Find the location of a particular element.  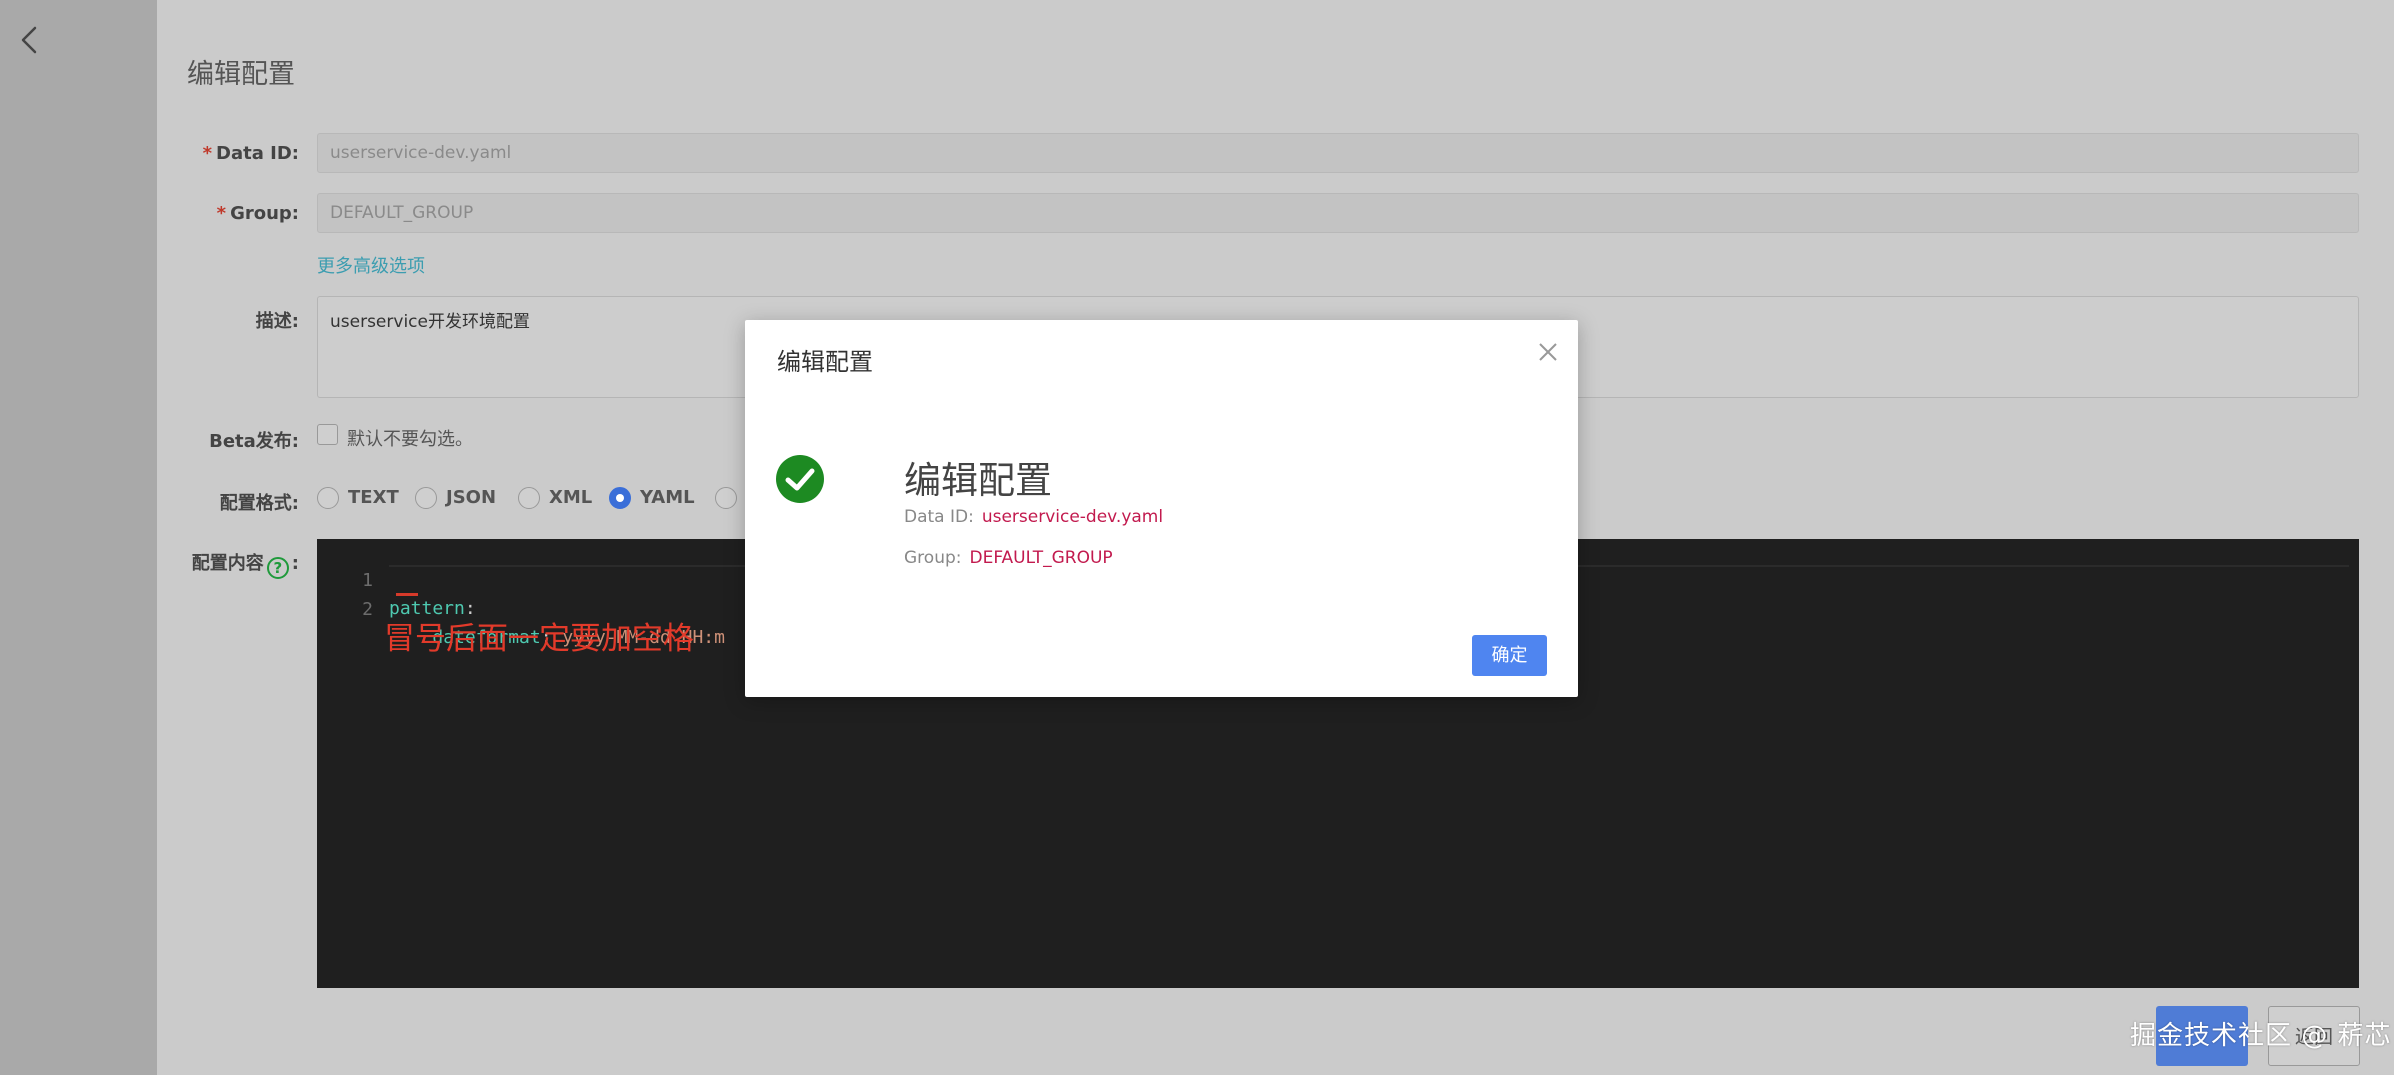

dialog-heading: 编辑配置 is located at coordinates (978, 480).